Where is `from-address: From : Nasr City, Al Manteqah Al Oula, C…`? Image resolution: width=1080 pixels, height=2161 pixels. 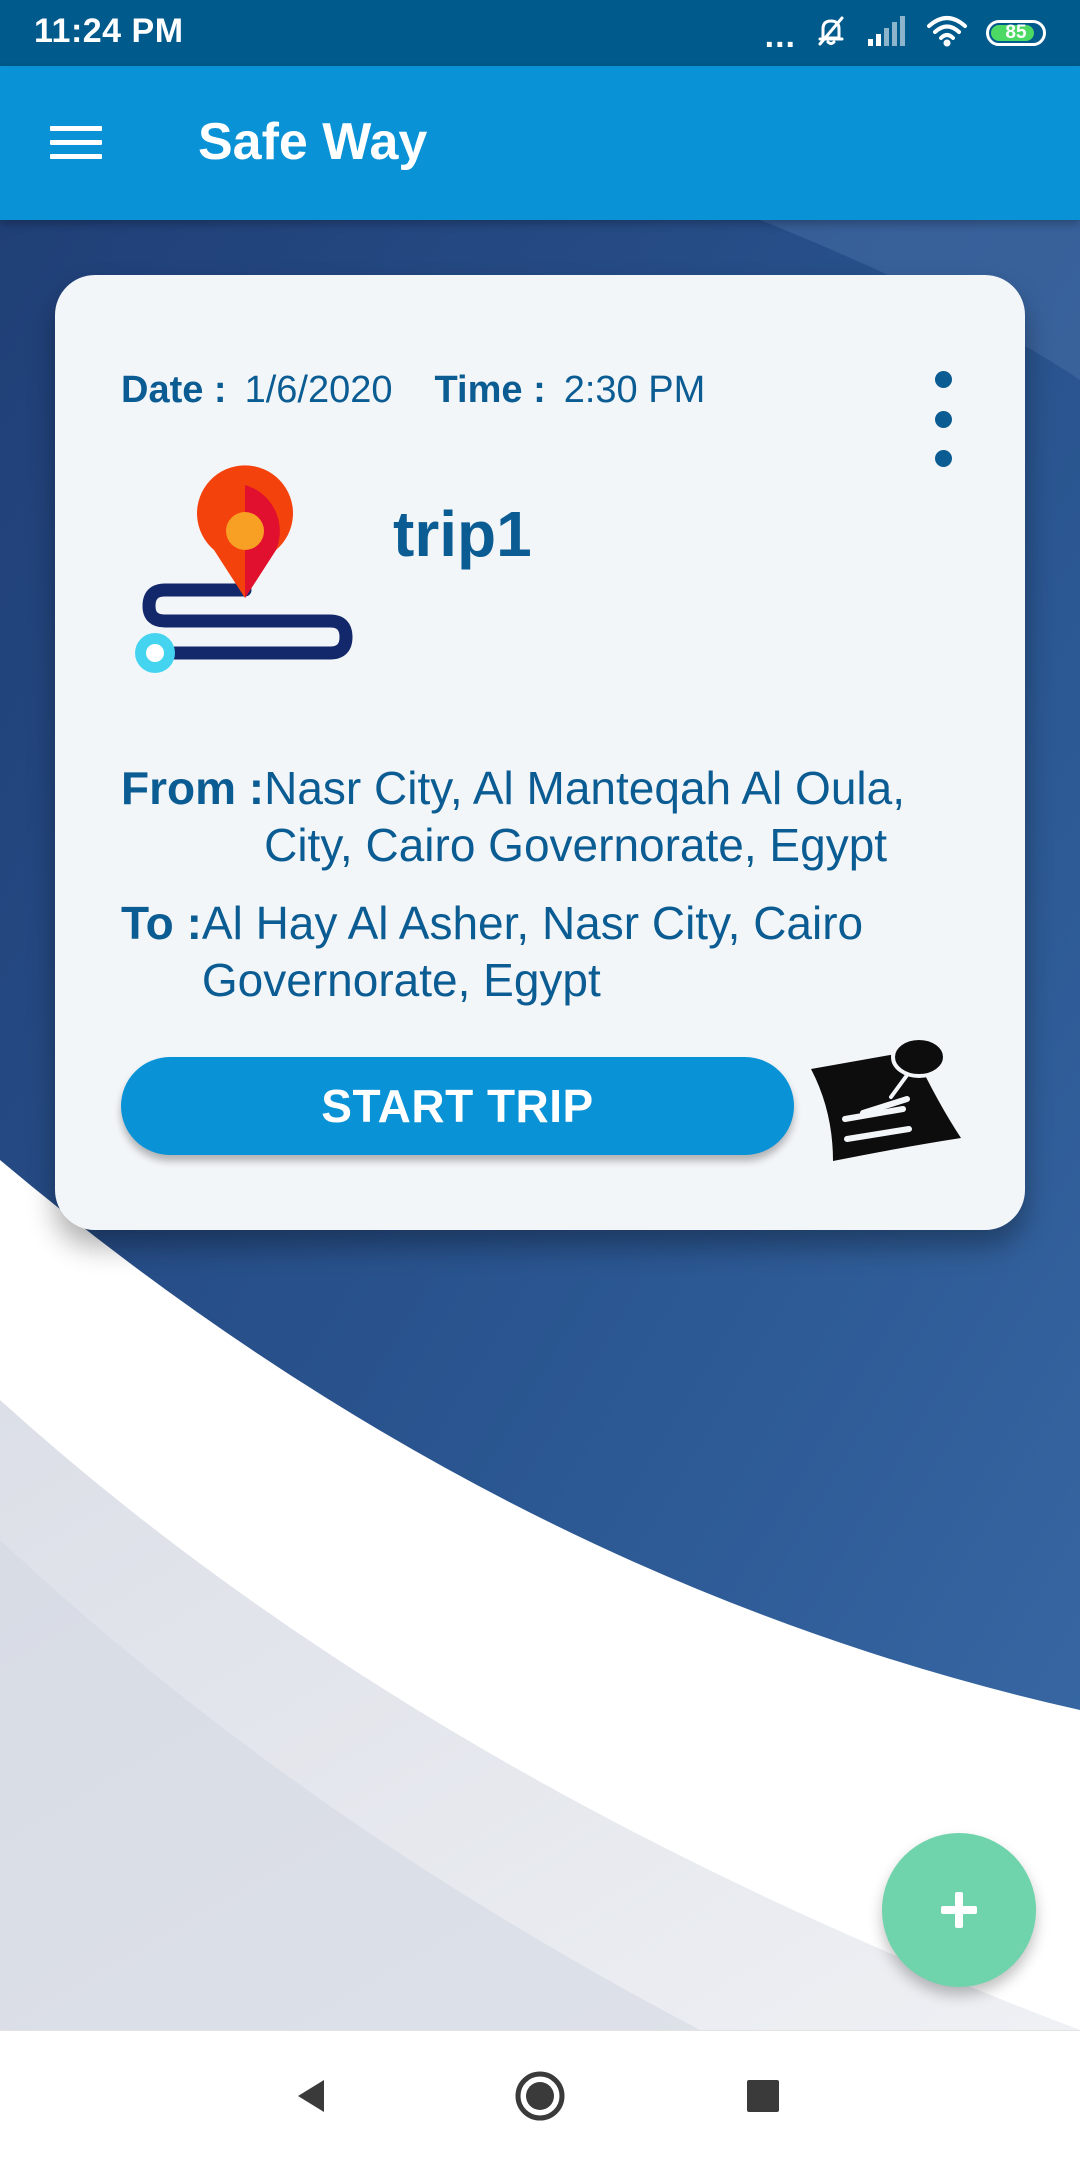 from-address: From : Nasr City, Al Manteqah Al Oula, C… is located at coordinates (551, 817).